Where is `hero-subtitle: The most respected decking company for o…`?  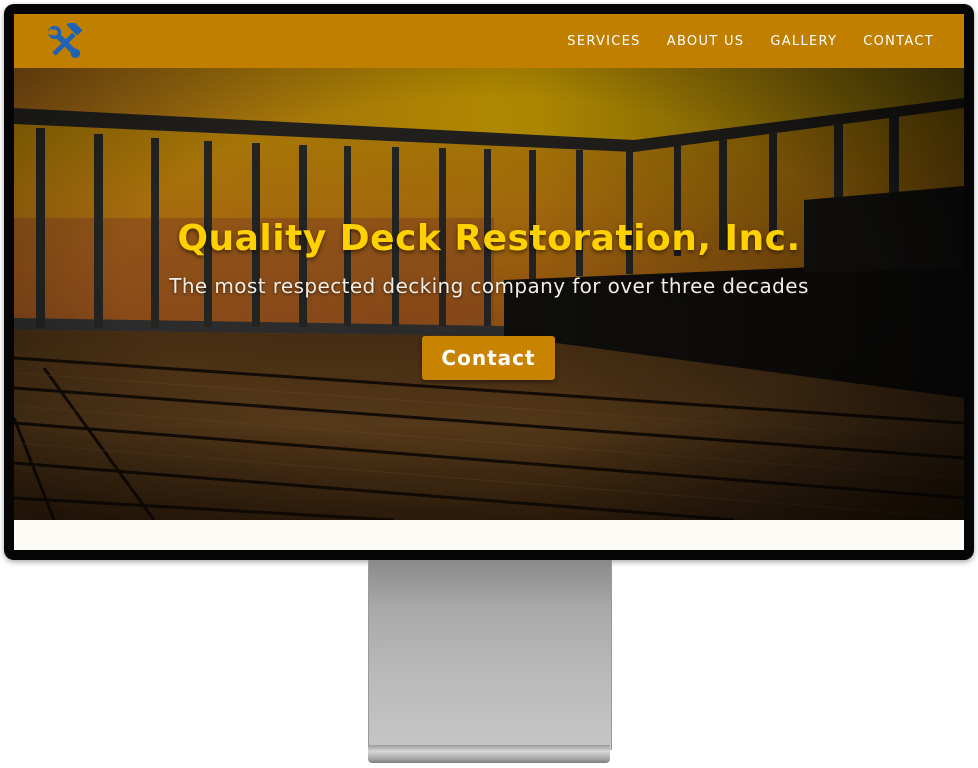
hero-subtitle: The most respected decking company for o… is located at coordinates (489, 286).